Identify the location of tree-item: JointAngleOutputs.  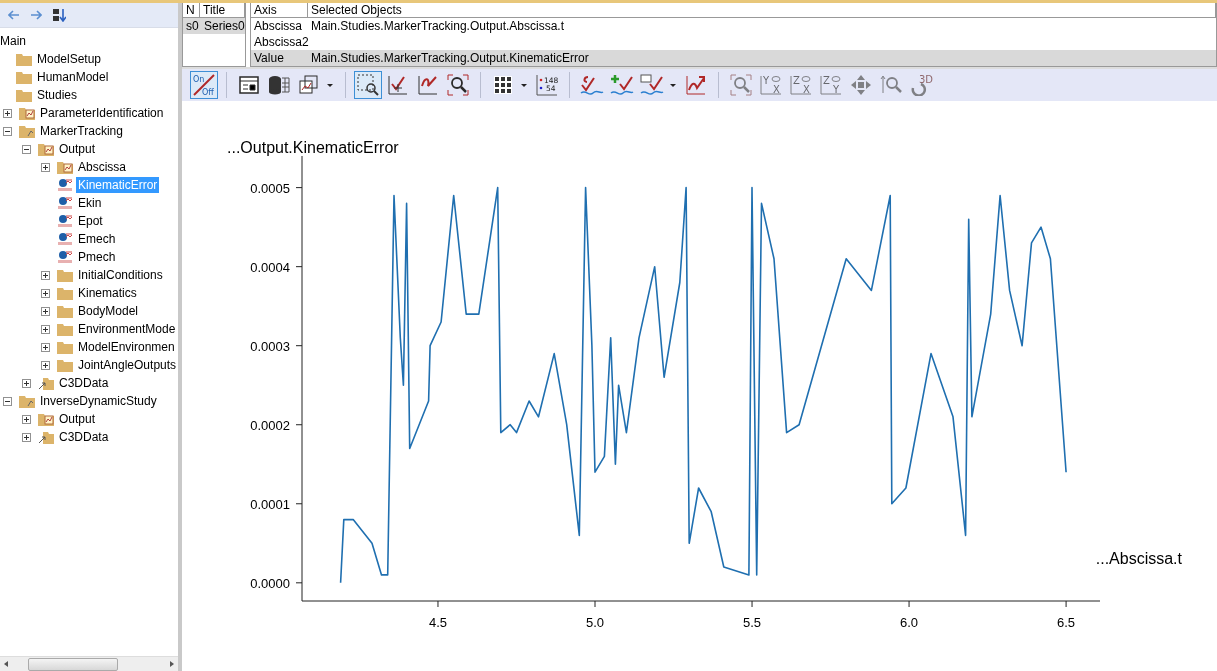
(127, 365).